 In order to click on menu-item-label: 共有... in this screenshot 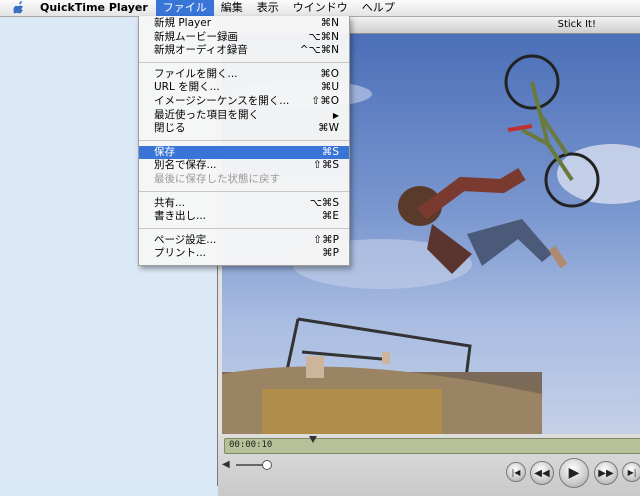, I will do `click(170, 202)`.